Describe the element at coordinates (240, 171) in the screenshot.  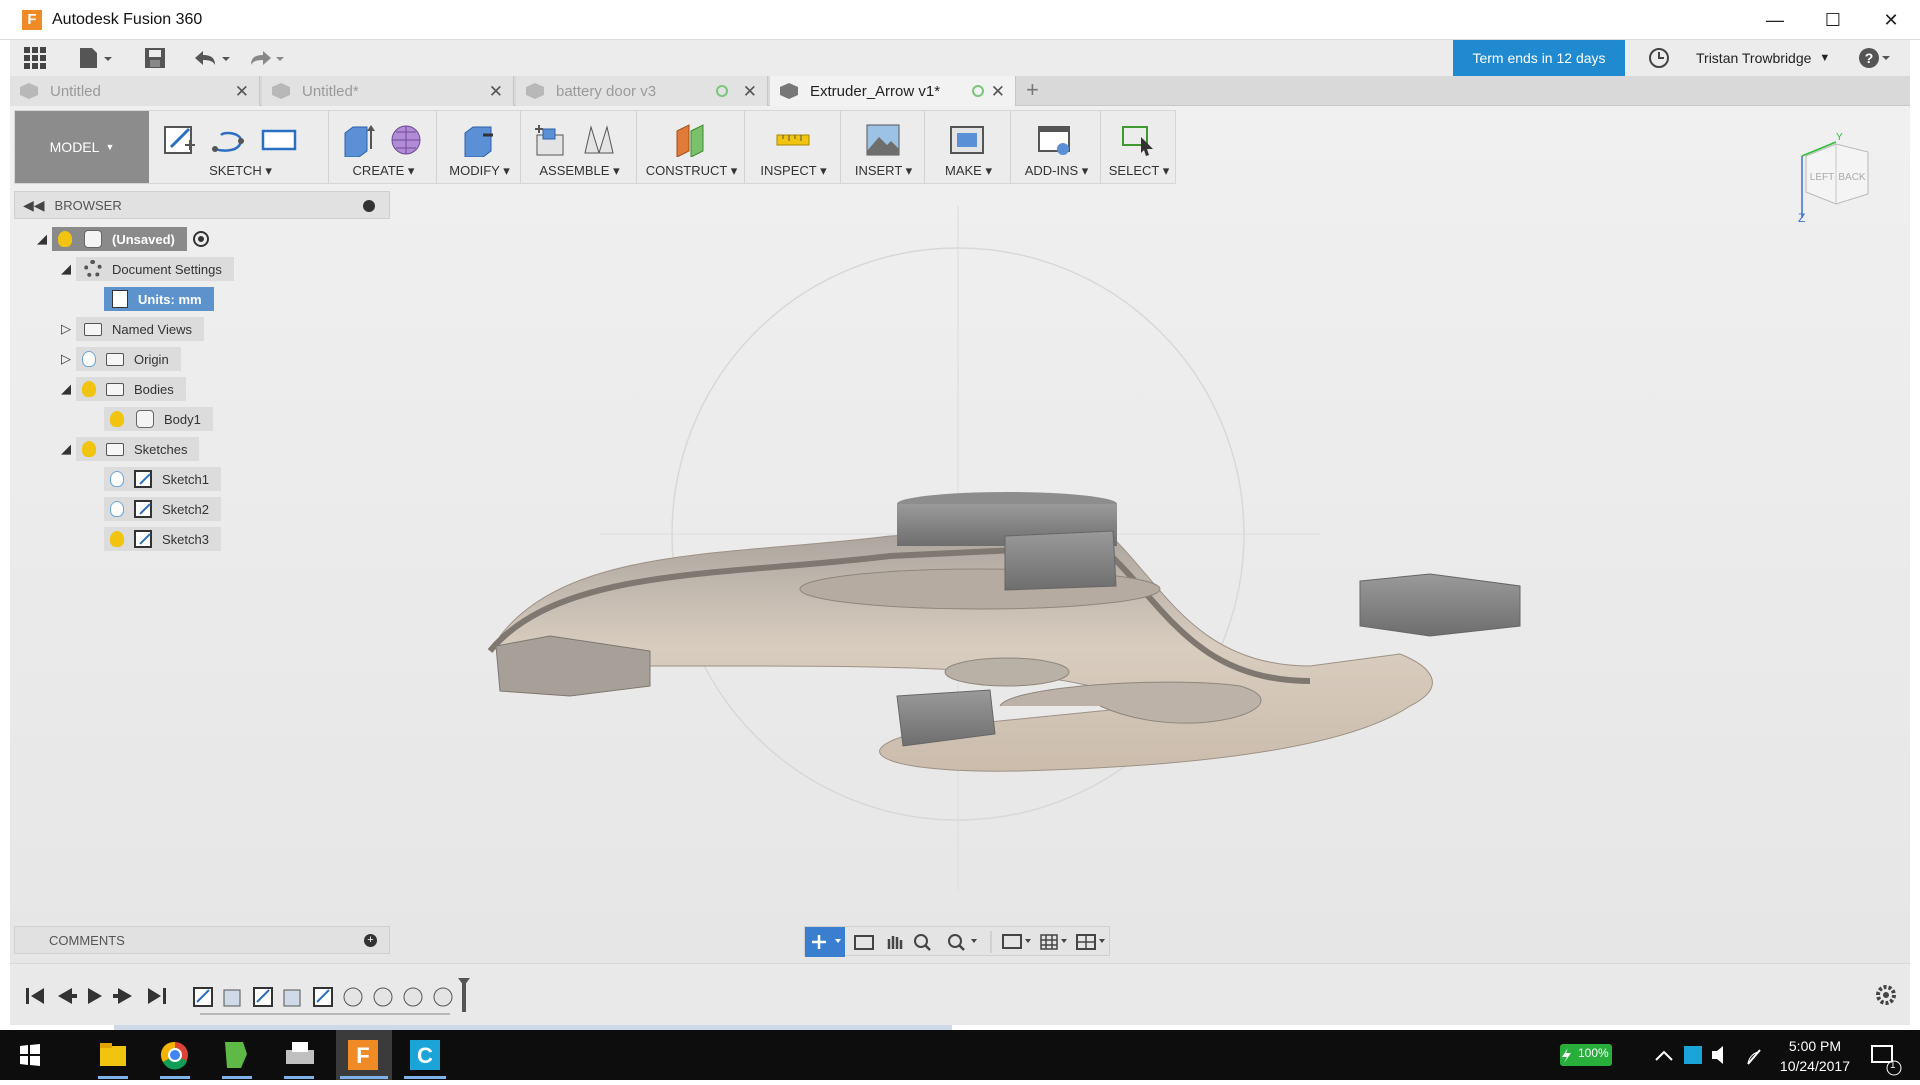
I see `sketch-menu-label: SKETCH ▾` at that location.